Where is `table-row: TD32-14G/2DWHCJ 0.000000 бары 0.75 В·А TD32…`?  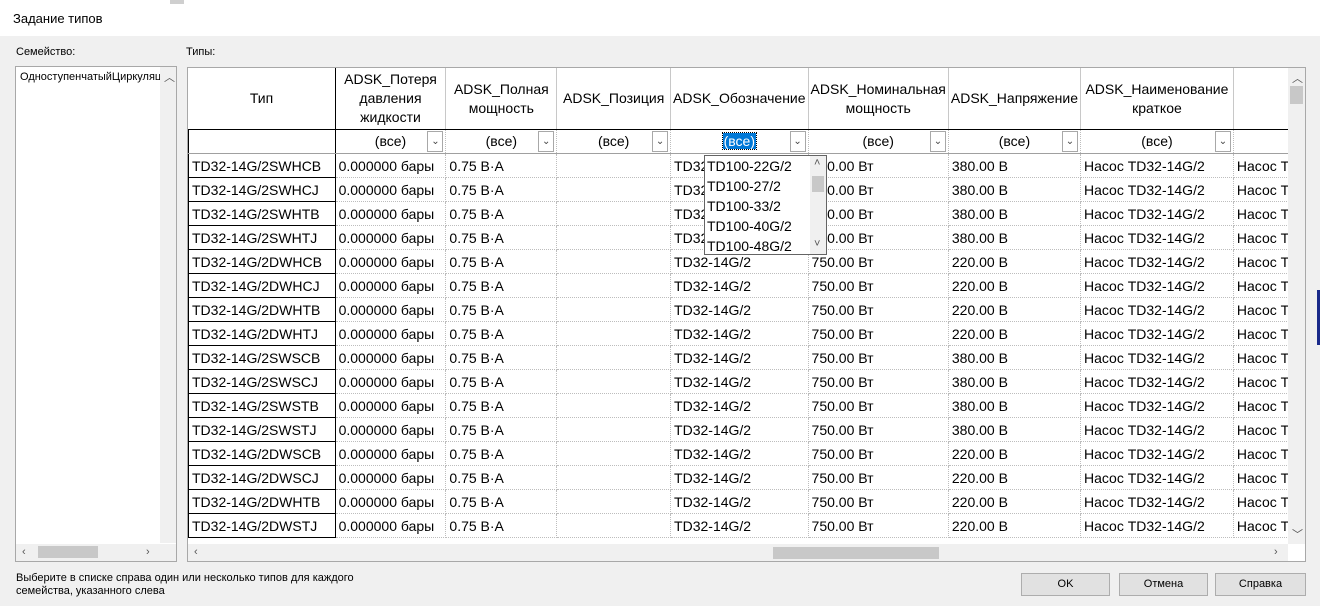
table-row: TD32-14G/2DWHCJ 0.000000 бары 0.75 В·А TD32… is located at coordinates (746, 285).